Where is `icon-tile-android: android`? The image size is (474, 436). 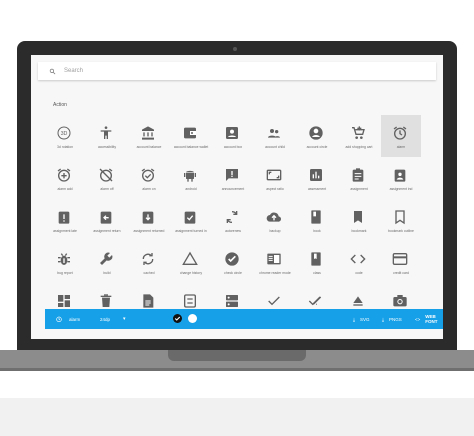 icon-tile-android: android is located at coordinates (191, 178).